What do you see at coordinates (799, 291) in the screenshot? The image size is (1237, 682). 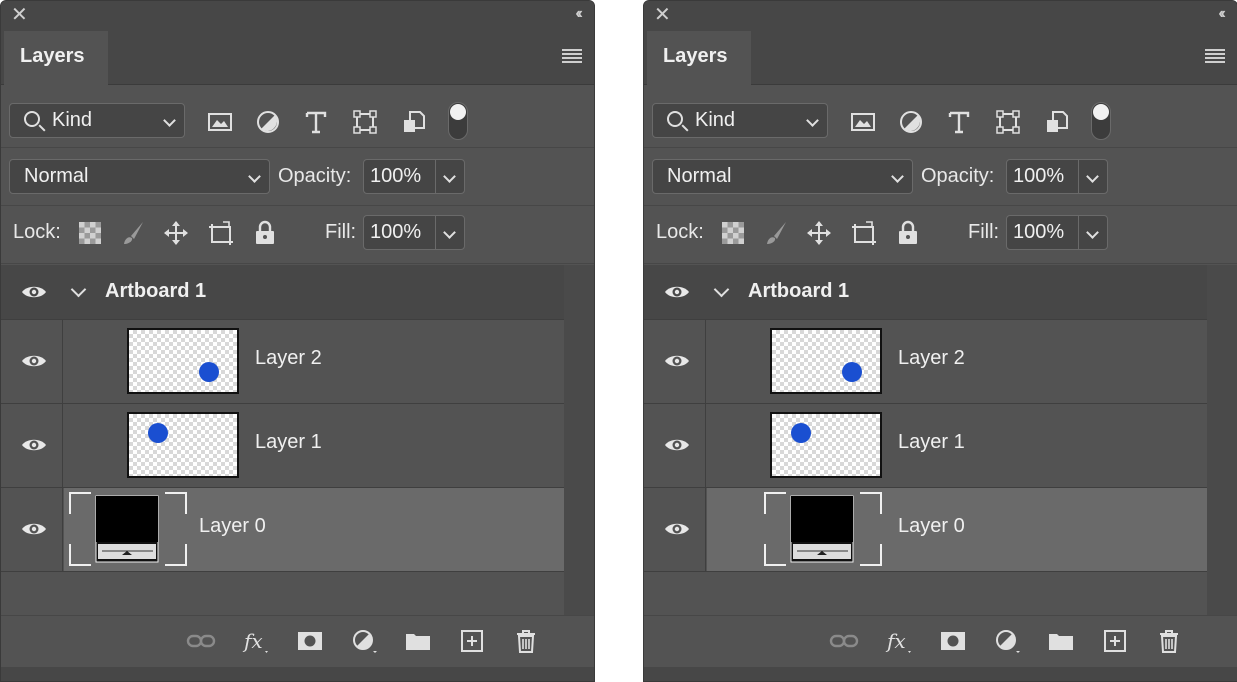 I see `artboard-name: Artboard 1` at bounding box center [799, 291].